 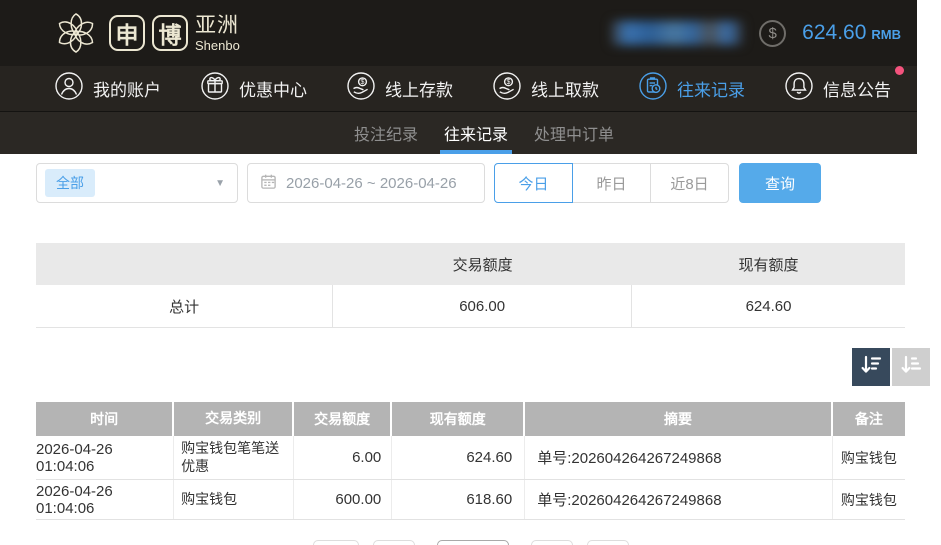 I want to click on header-note: 备注, so click(x=868, y=419).